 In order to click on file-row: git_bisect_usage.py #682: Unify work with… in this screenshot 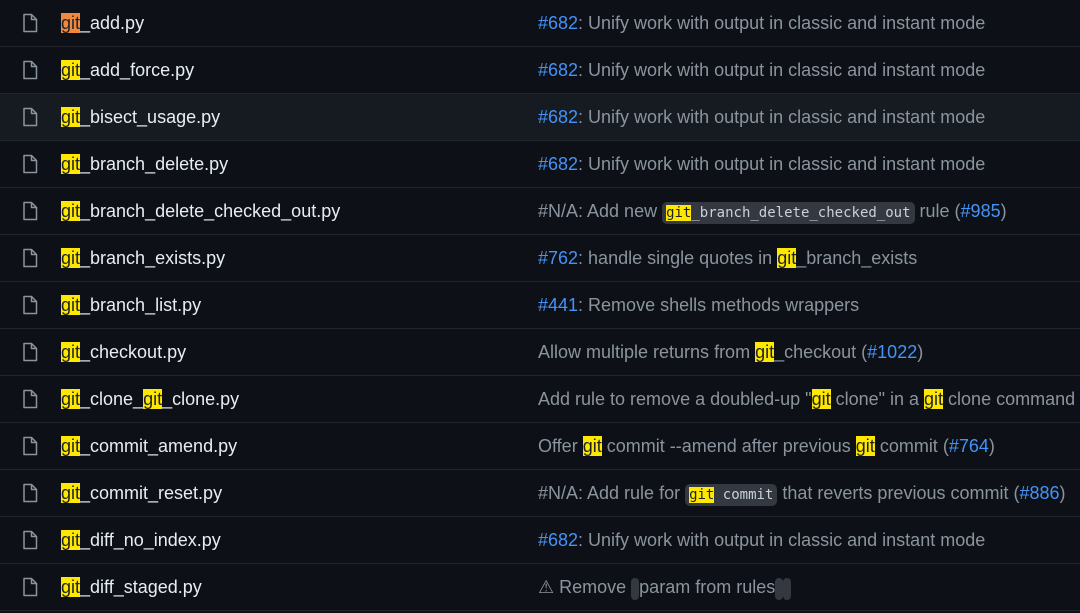, I will do `click(540, 117)`.